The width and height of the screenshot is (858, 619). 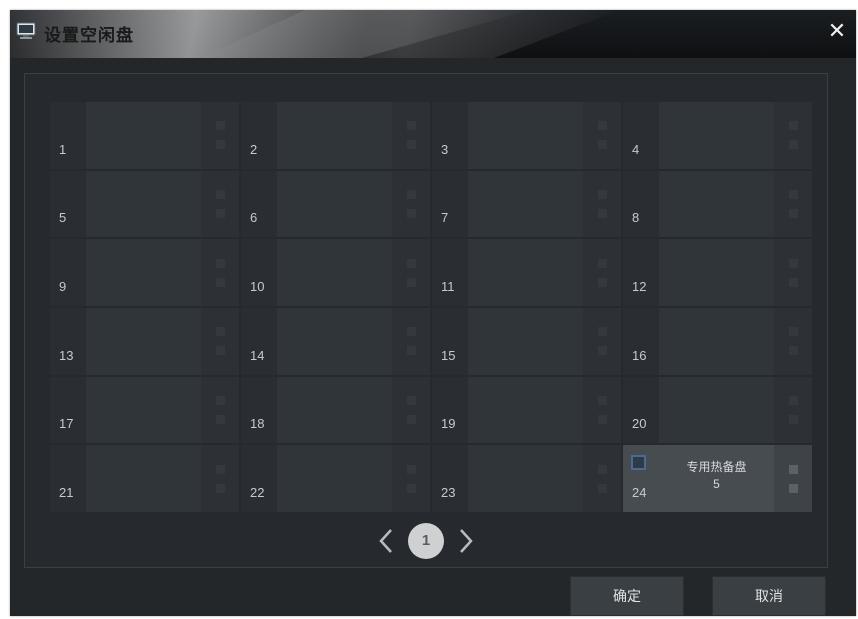 I want to click on disk-slot: 9, so click(x=144, y=272).